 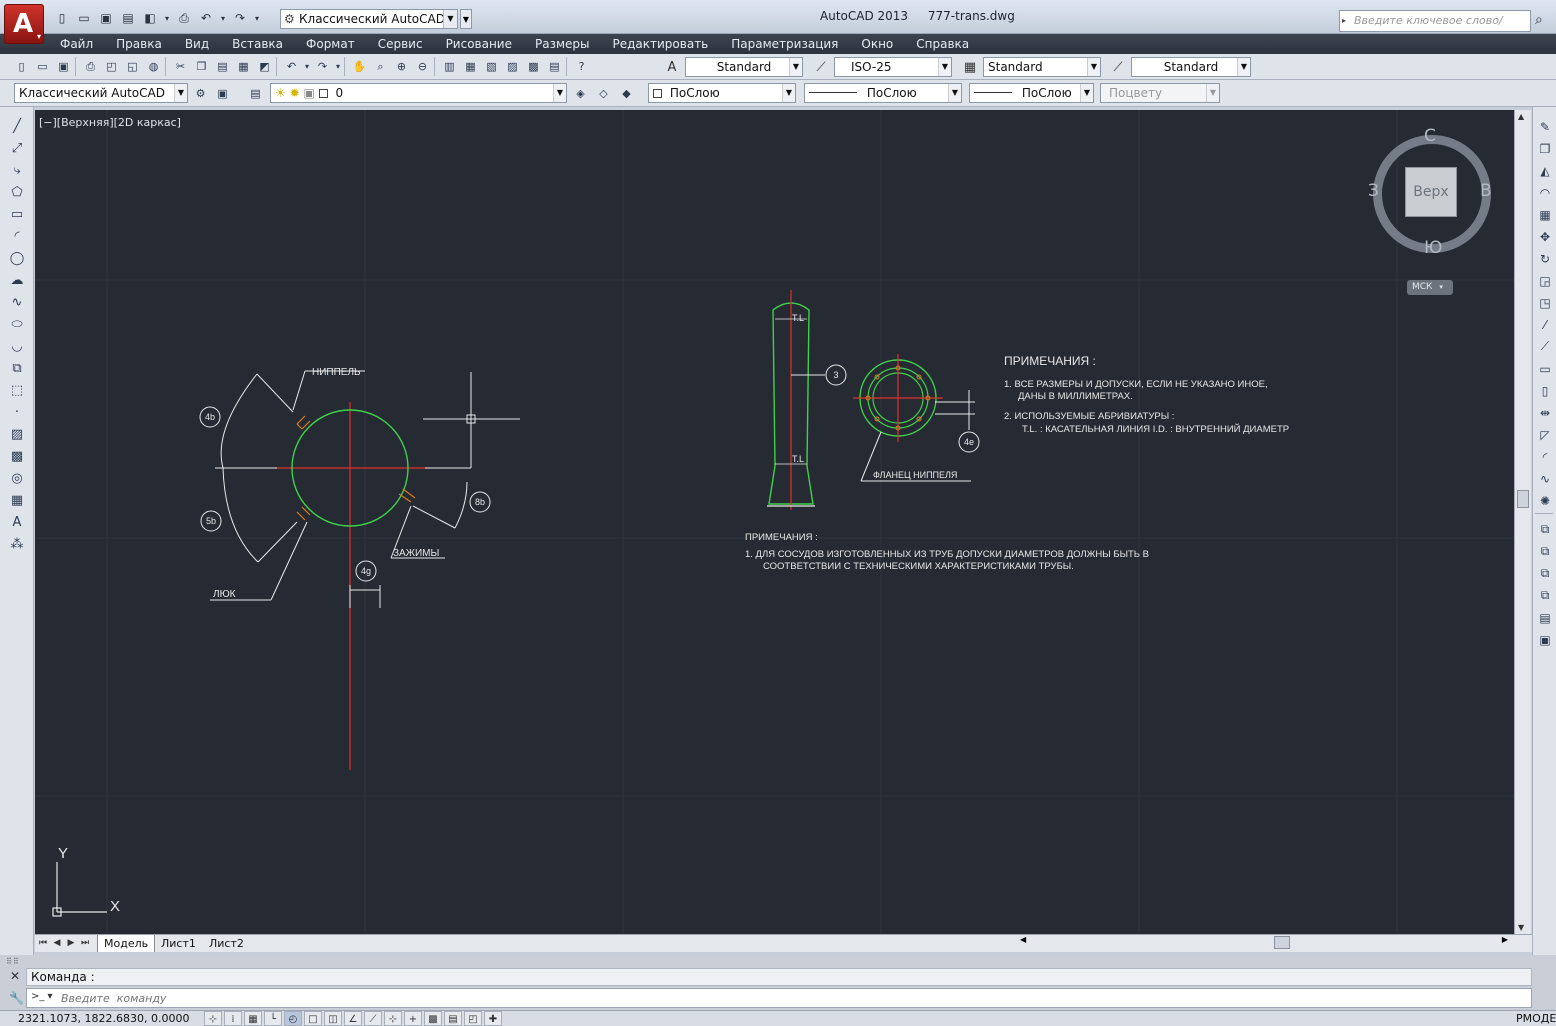 I want to click on next-tab-icon: ▶, so click(x=71, y=943).